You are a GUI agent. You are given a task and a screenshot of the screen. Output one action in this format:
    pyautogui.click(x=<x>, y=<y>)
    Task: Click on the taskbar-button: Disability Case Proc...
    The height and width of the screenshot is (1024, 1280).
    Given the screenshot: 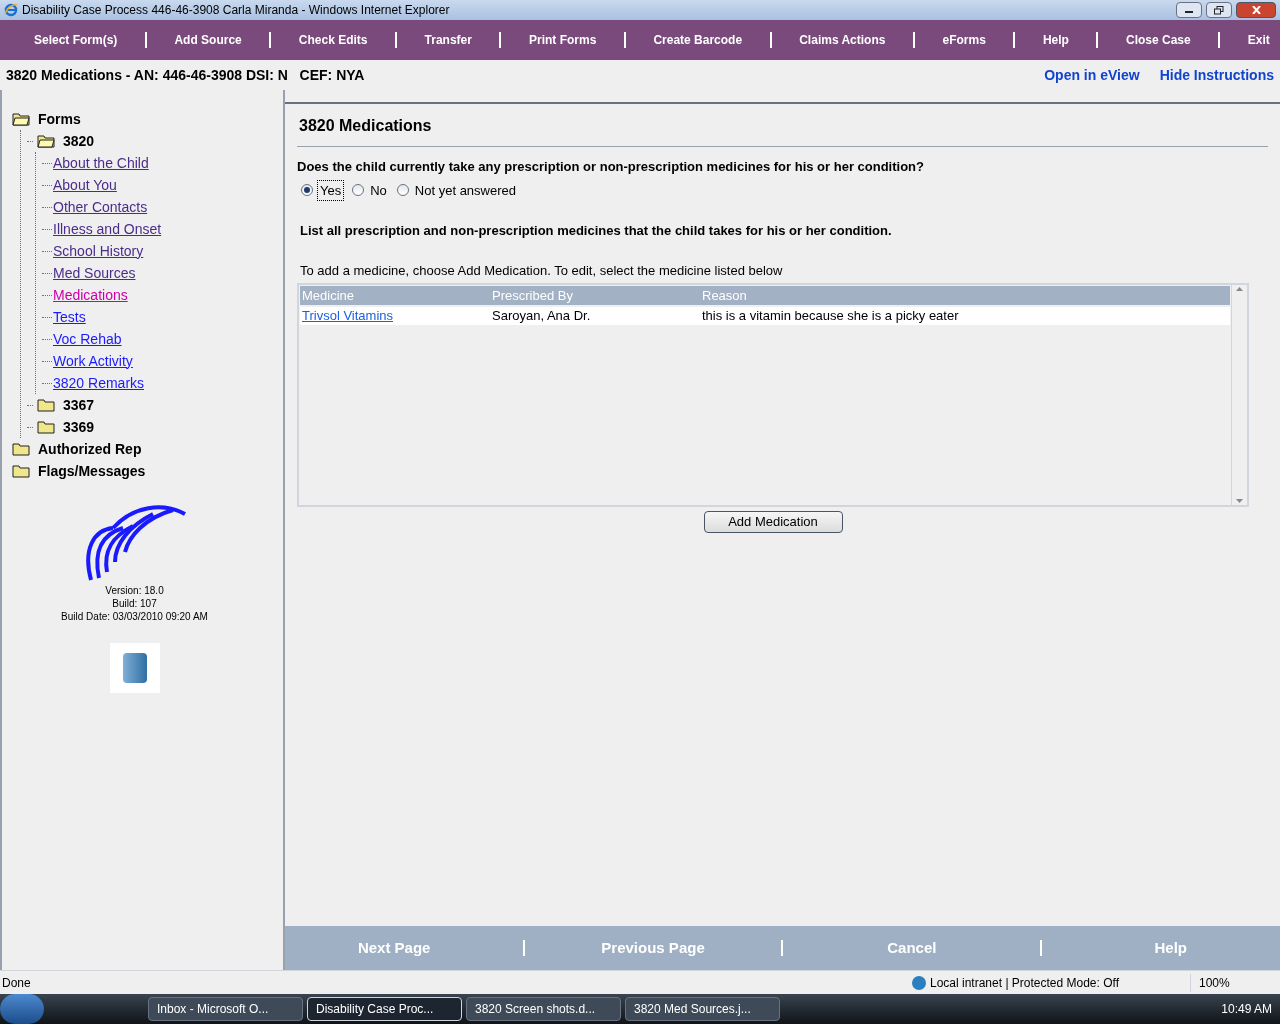 What is the action you would take?
    pyautogui.click(x=384, y=1009)
    